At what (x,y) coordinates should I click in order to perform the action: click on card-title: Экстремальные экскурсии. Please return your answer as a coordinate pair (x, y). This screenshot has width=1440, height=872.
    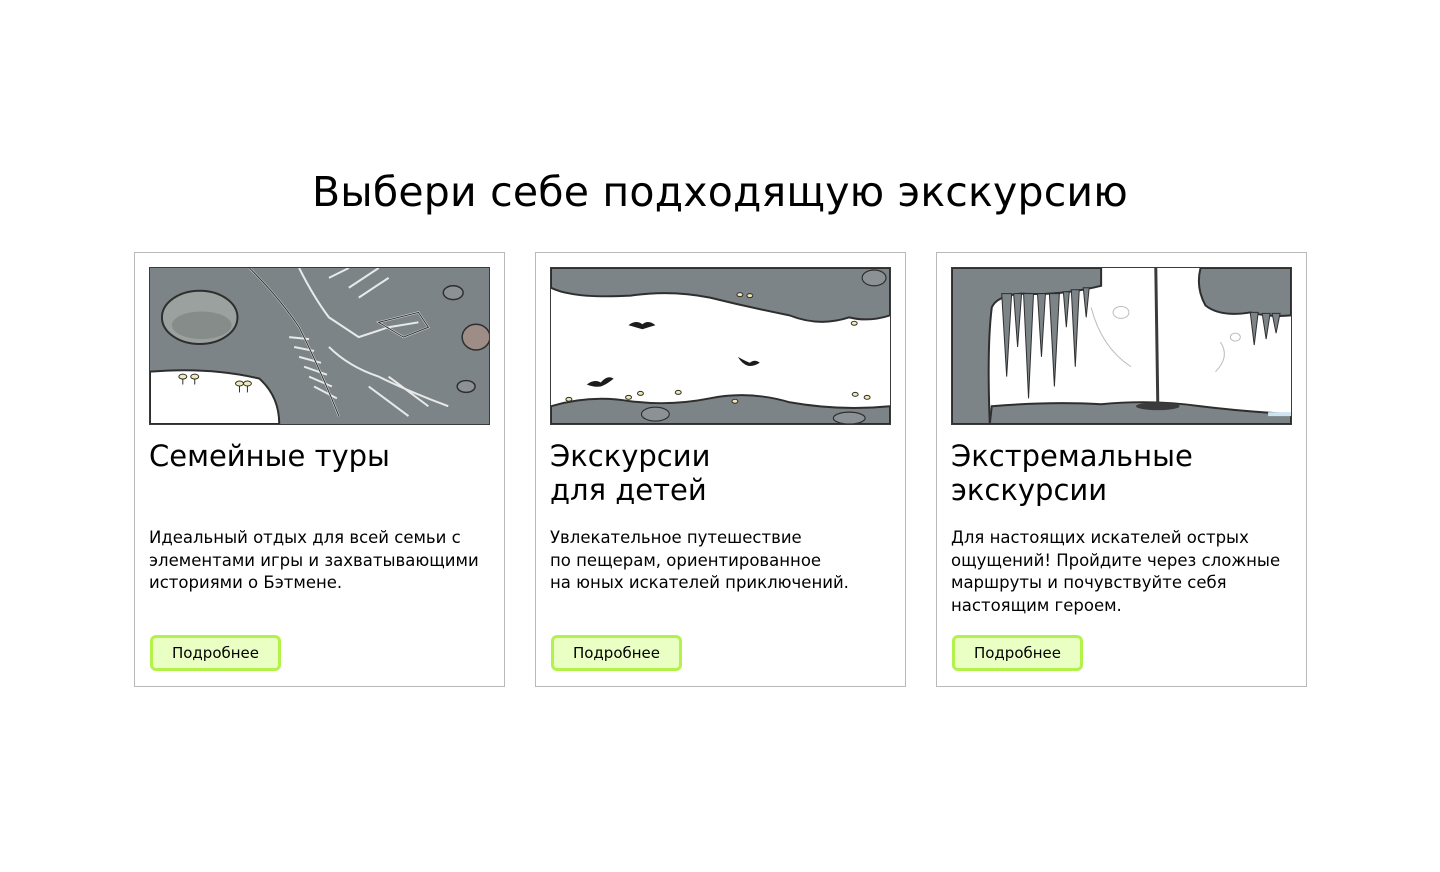
    Looking at the image, I should click on (1072, 473).